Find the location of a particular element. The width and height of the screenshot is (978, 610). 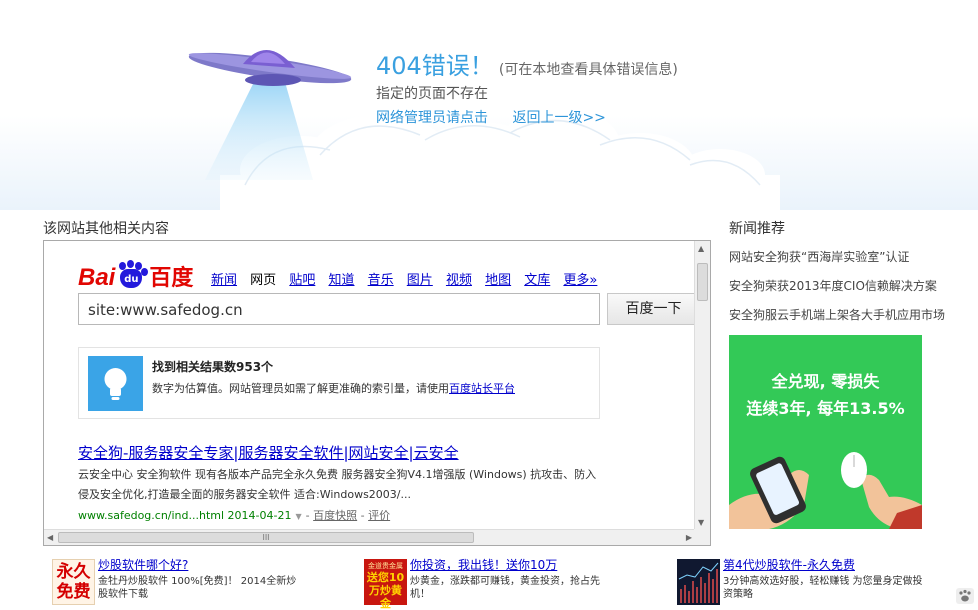

search-input: site:www.safedog.cn is located at coordinates (339, 309).